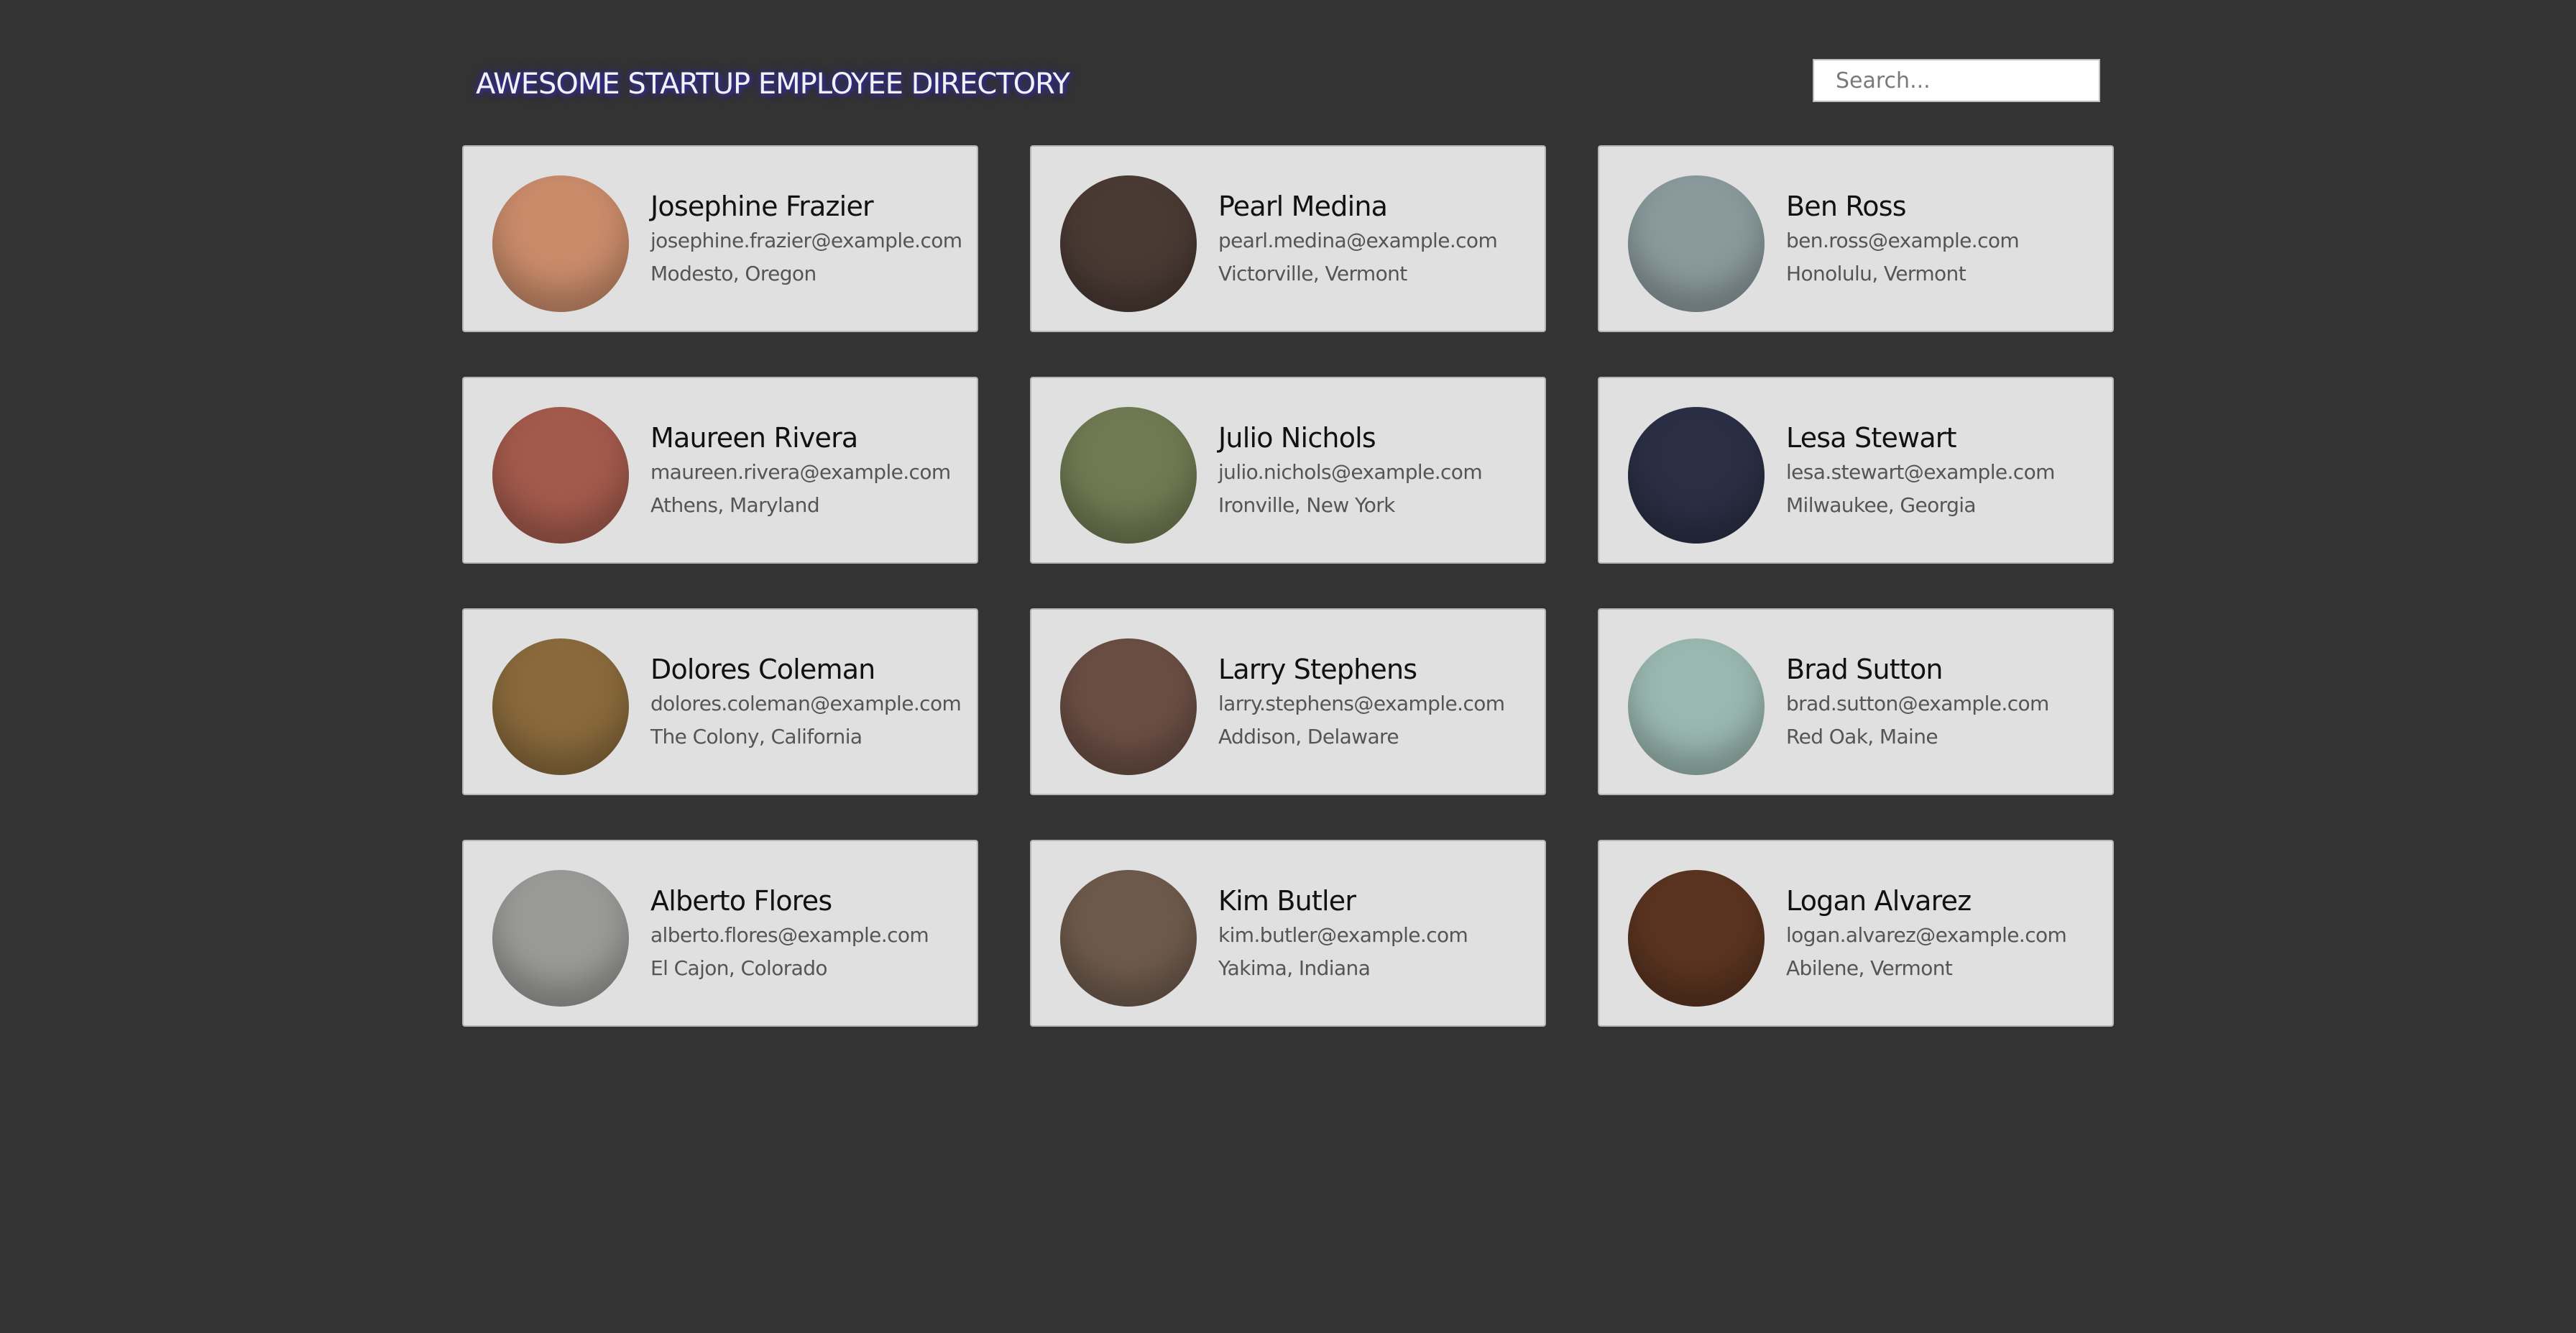 The image size is (2576, 1333). I want to click on employee-name: Brad Sutton, so click(1865, 669).